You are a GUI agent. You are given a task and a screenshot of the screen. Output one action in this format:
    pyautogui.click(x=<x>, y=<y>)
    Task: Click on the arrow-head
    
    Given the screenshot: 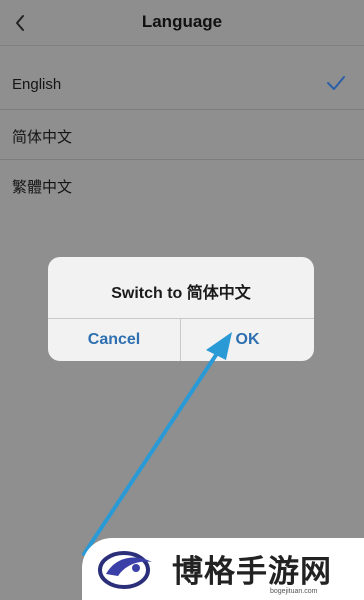 What is the action you would take?
    pyautogui.click(x=219, y=346)
    